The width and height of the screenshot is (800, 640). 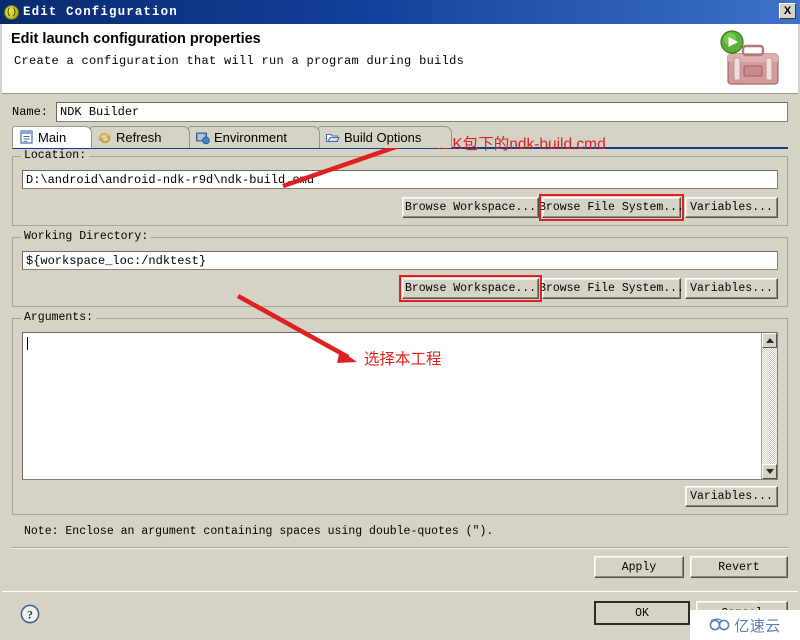 I want to click on config-circle-icon: (), so click(x=11, y=12).